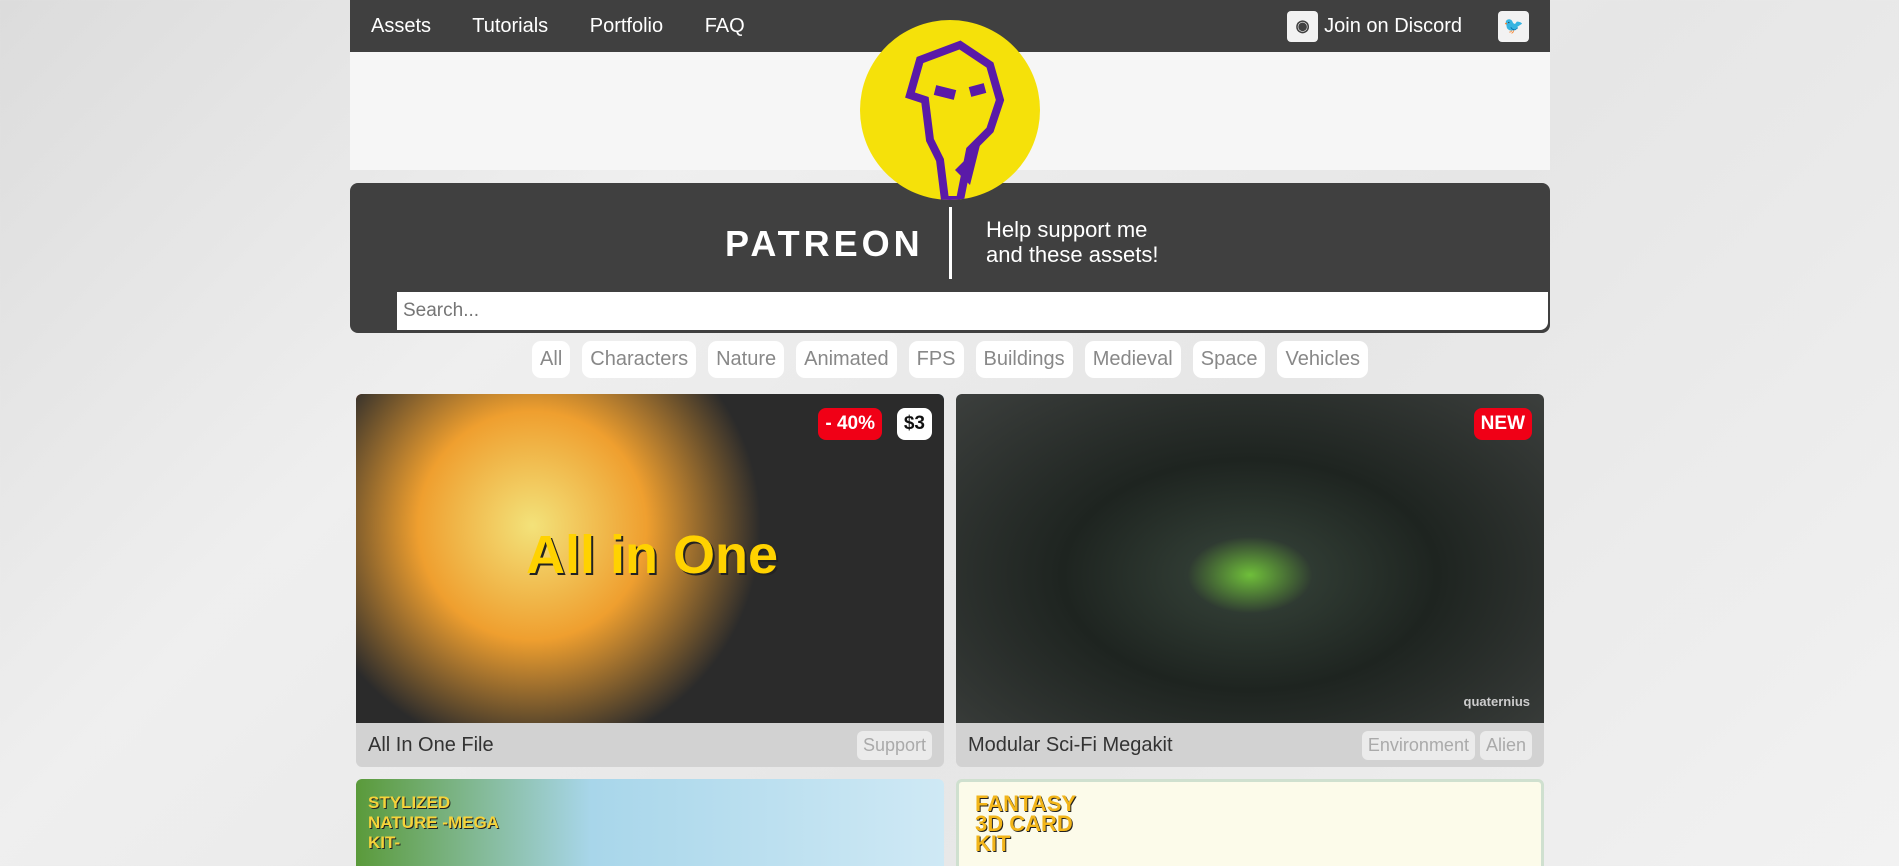 This screenshot has width=1899, height=866. What do you see at coordinates (1229, 359) in the screenshot?
I see `filter-space: Space` at bounding box center [1229, 359].